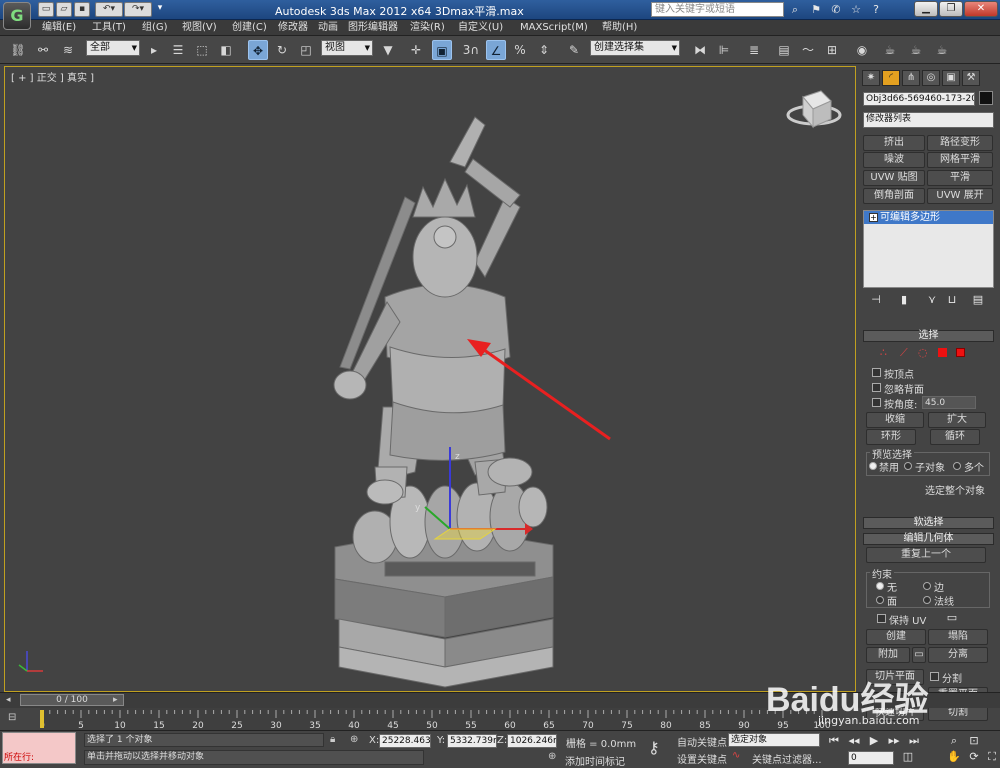 Image resolution: width=1000 pixels, height=768 pixels. Describe the element at coordinates (890, 50) in the screenshot. I see `render-setup-icon: ☕` at that location.